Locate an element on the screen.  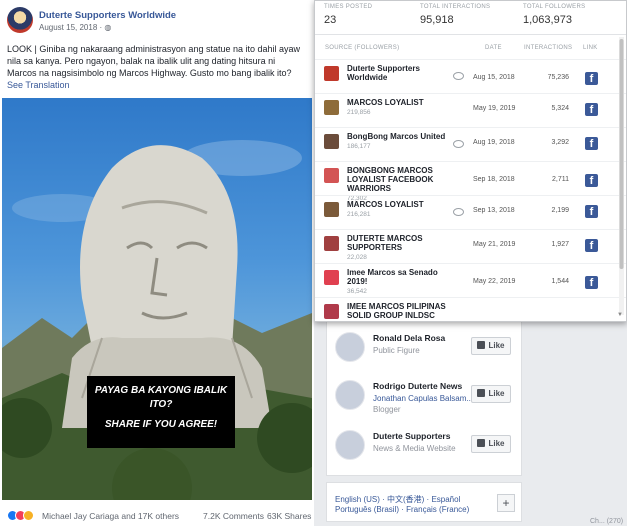
post-date-cell: May 19, 2019 is located at coordinates (494, 108).